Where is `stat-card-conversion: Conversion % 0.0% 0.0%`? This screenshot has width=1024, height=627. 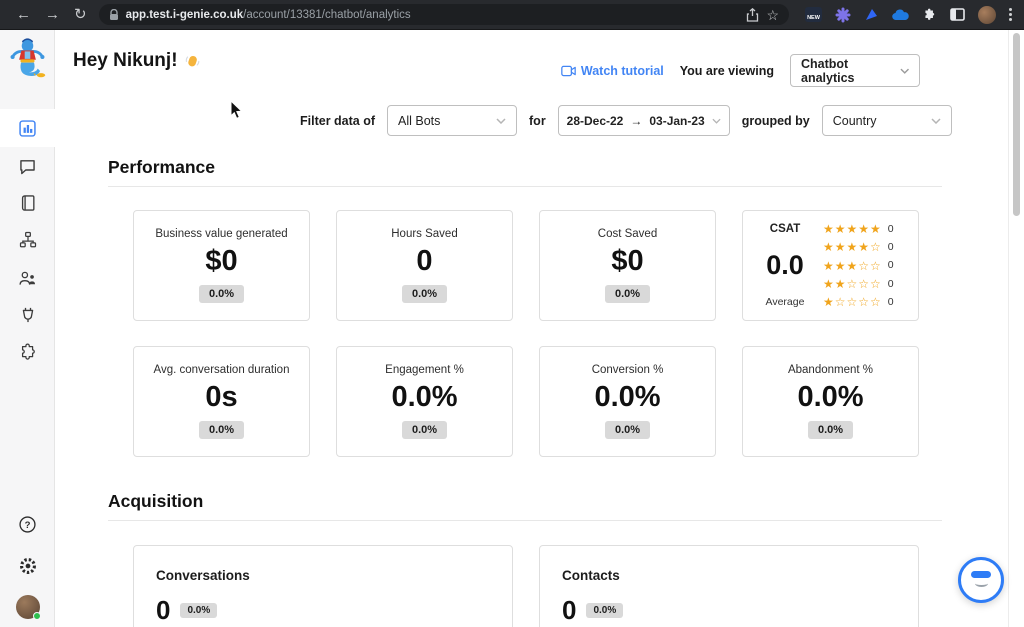
stat-card-conversion: Conversion % 0.0% 0.0% is located at coordinates (627, 401).